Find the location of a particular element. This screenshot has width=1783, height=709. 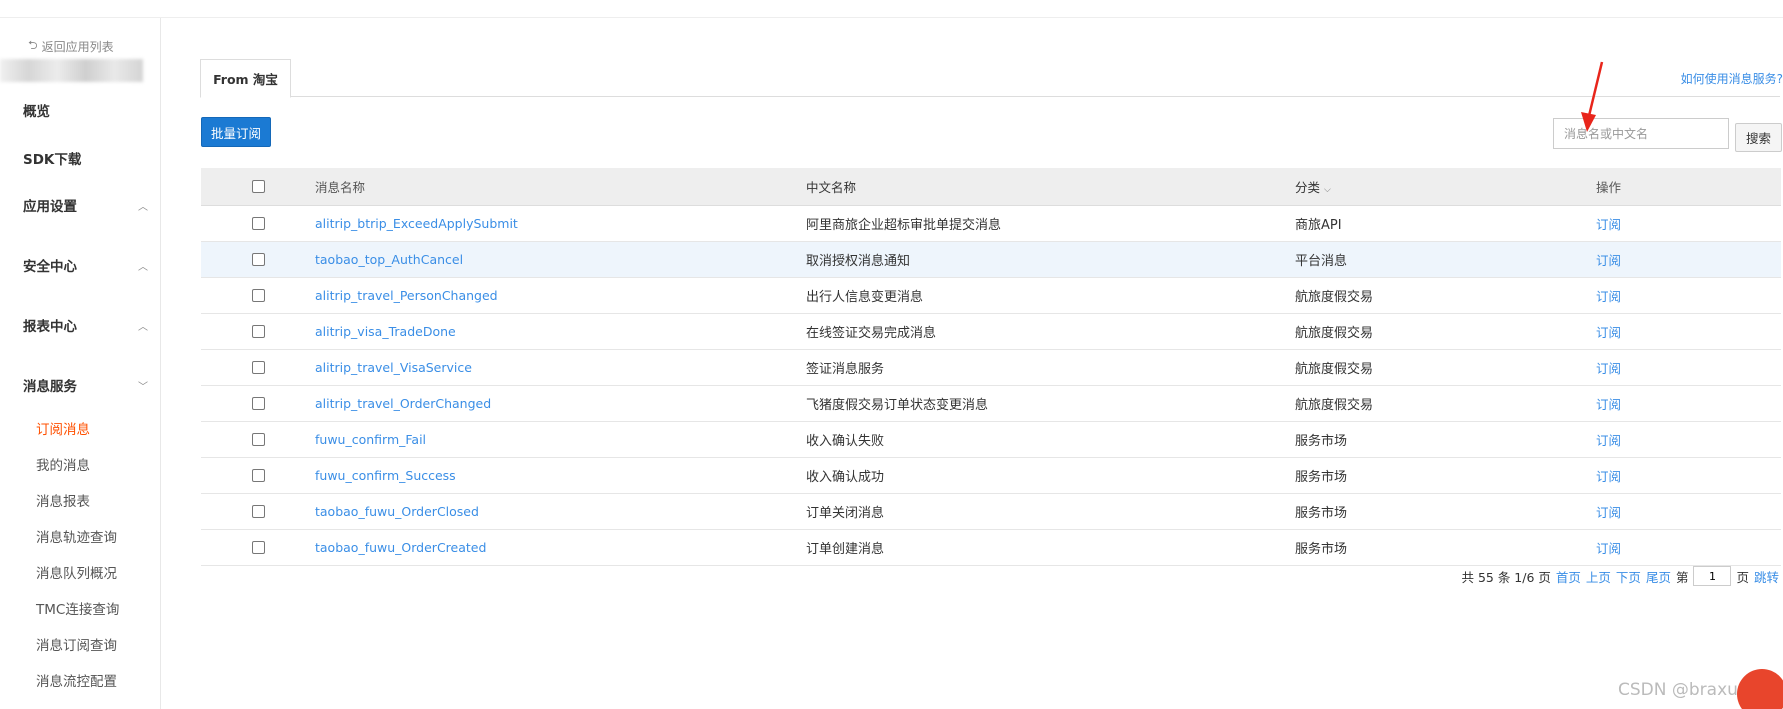

message-cn-name: 在线签证交易完成消息 is located at coordinates (871, 333).